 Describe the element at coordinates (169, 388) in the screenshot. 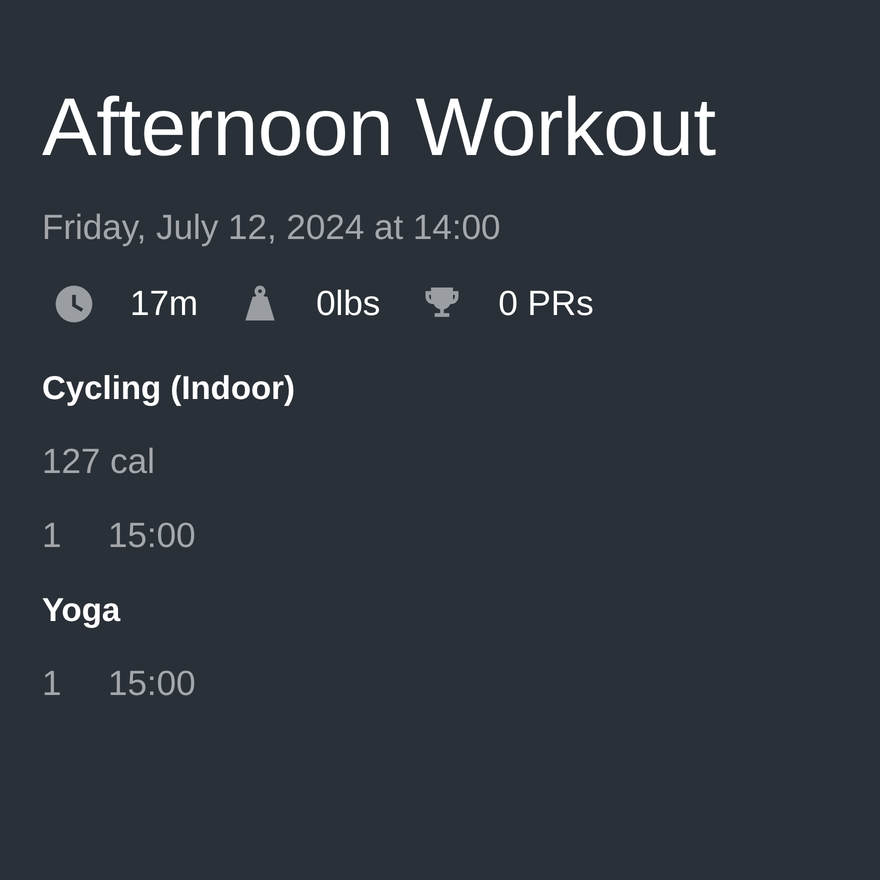

I see `exercise-name: Cycling (Indoor)` at that location.